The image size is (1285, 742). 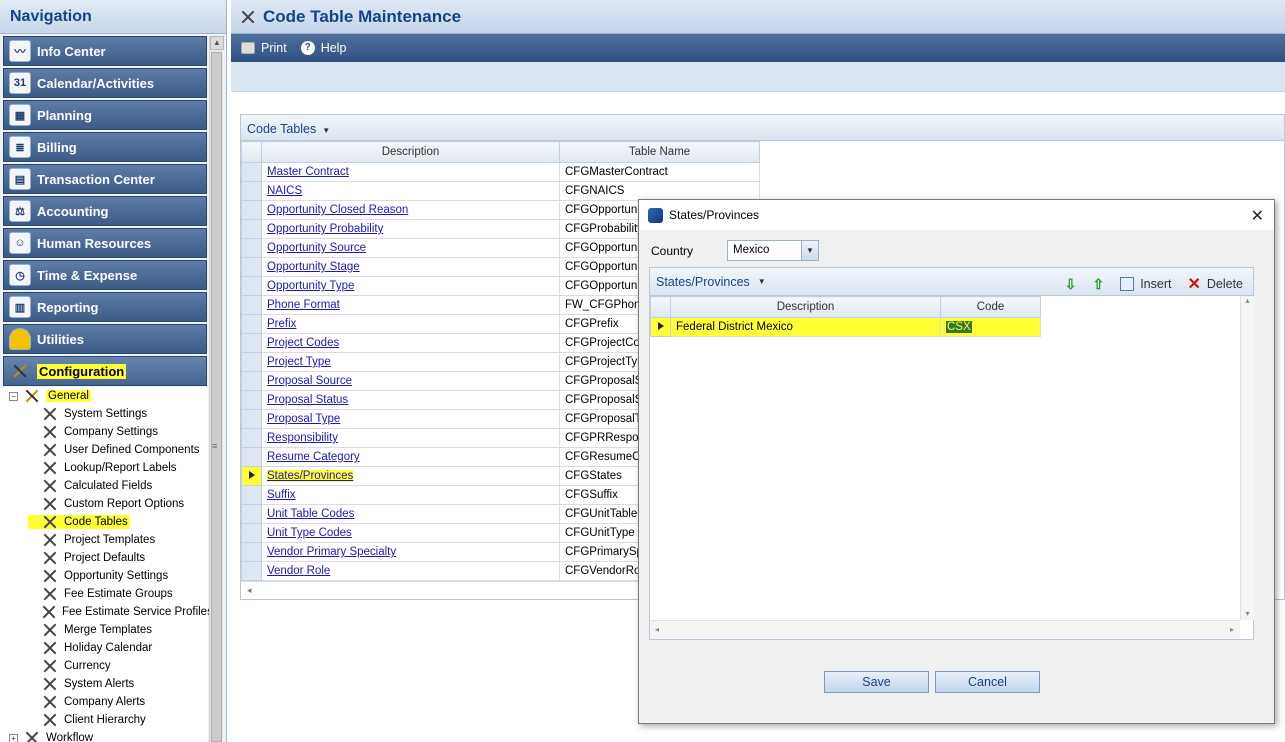 What do you see at coordinates (990, 327) in the screenshot?
I see `state-code-cell: CSX` at bounding box center [990, 327].